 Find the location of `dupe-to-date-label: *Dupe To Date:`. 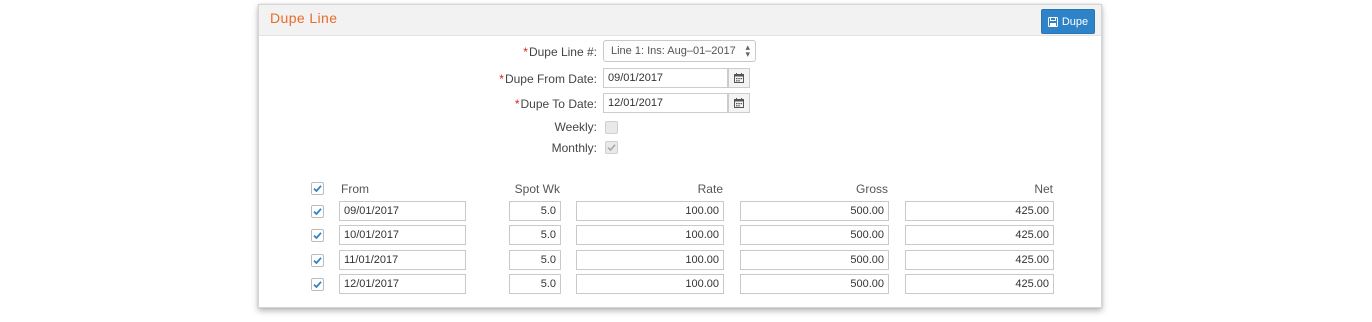

dupe-to-date-label: *Dupe To Date: is located at coordinates (556, 104).